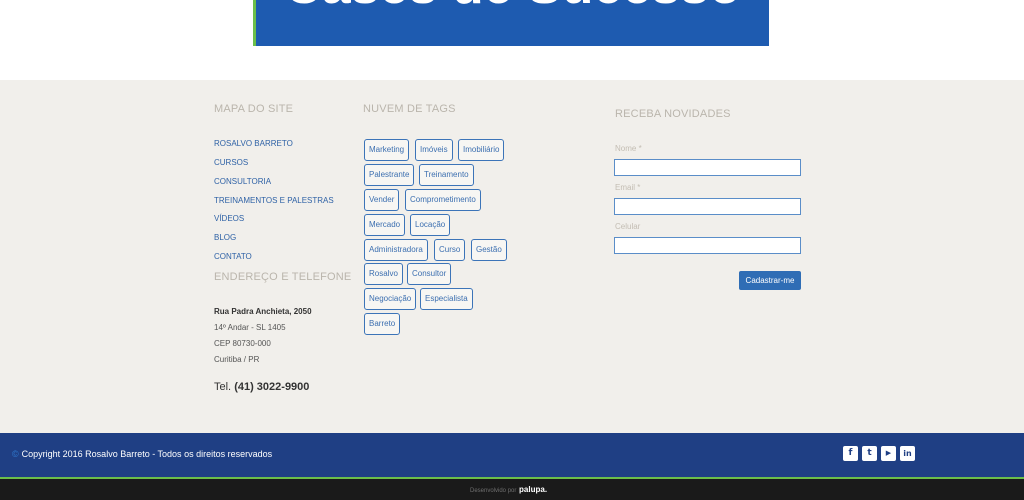  What do you see at coordinates (233, 256) in the screenshot?
I see `sitemap-link-contato: CONTATO` at bounding box center [233, 256].